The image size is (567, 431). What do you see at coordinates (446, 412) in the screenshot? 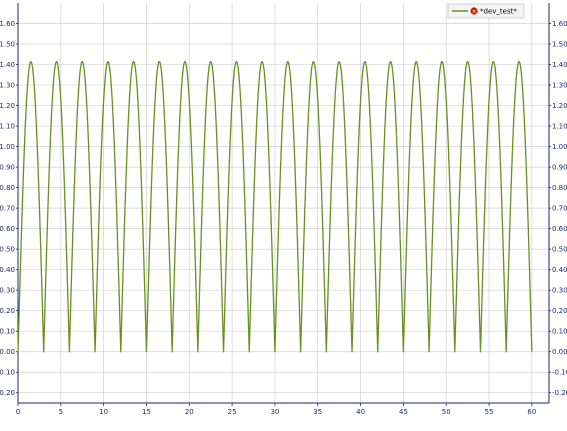
I see `x-tick-label: 50` at bounding box center [446, 412].